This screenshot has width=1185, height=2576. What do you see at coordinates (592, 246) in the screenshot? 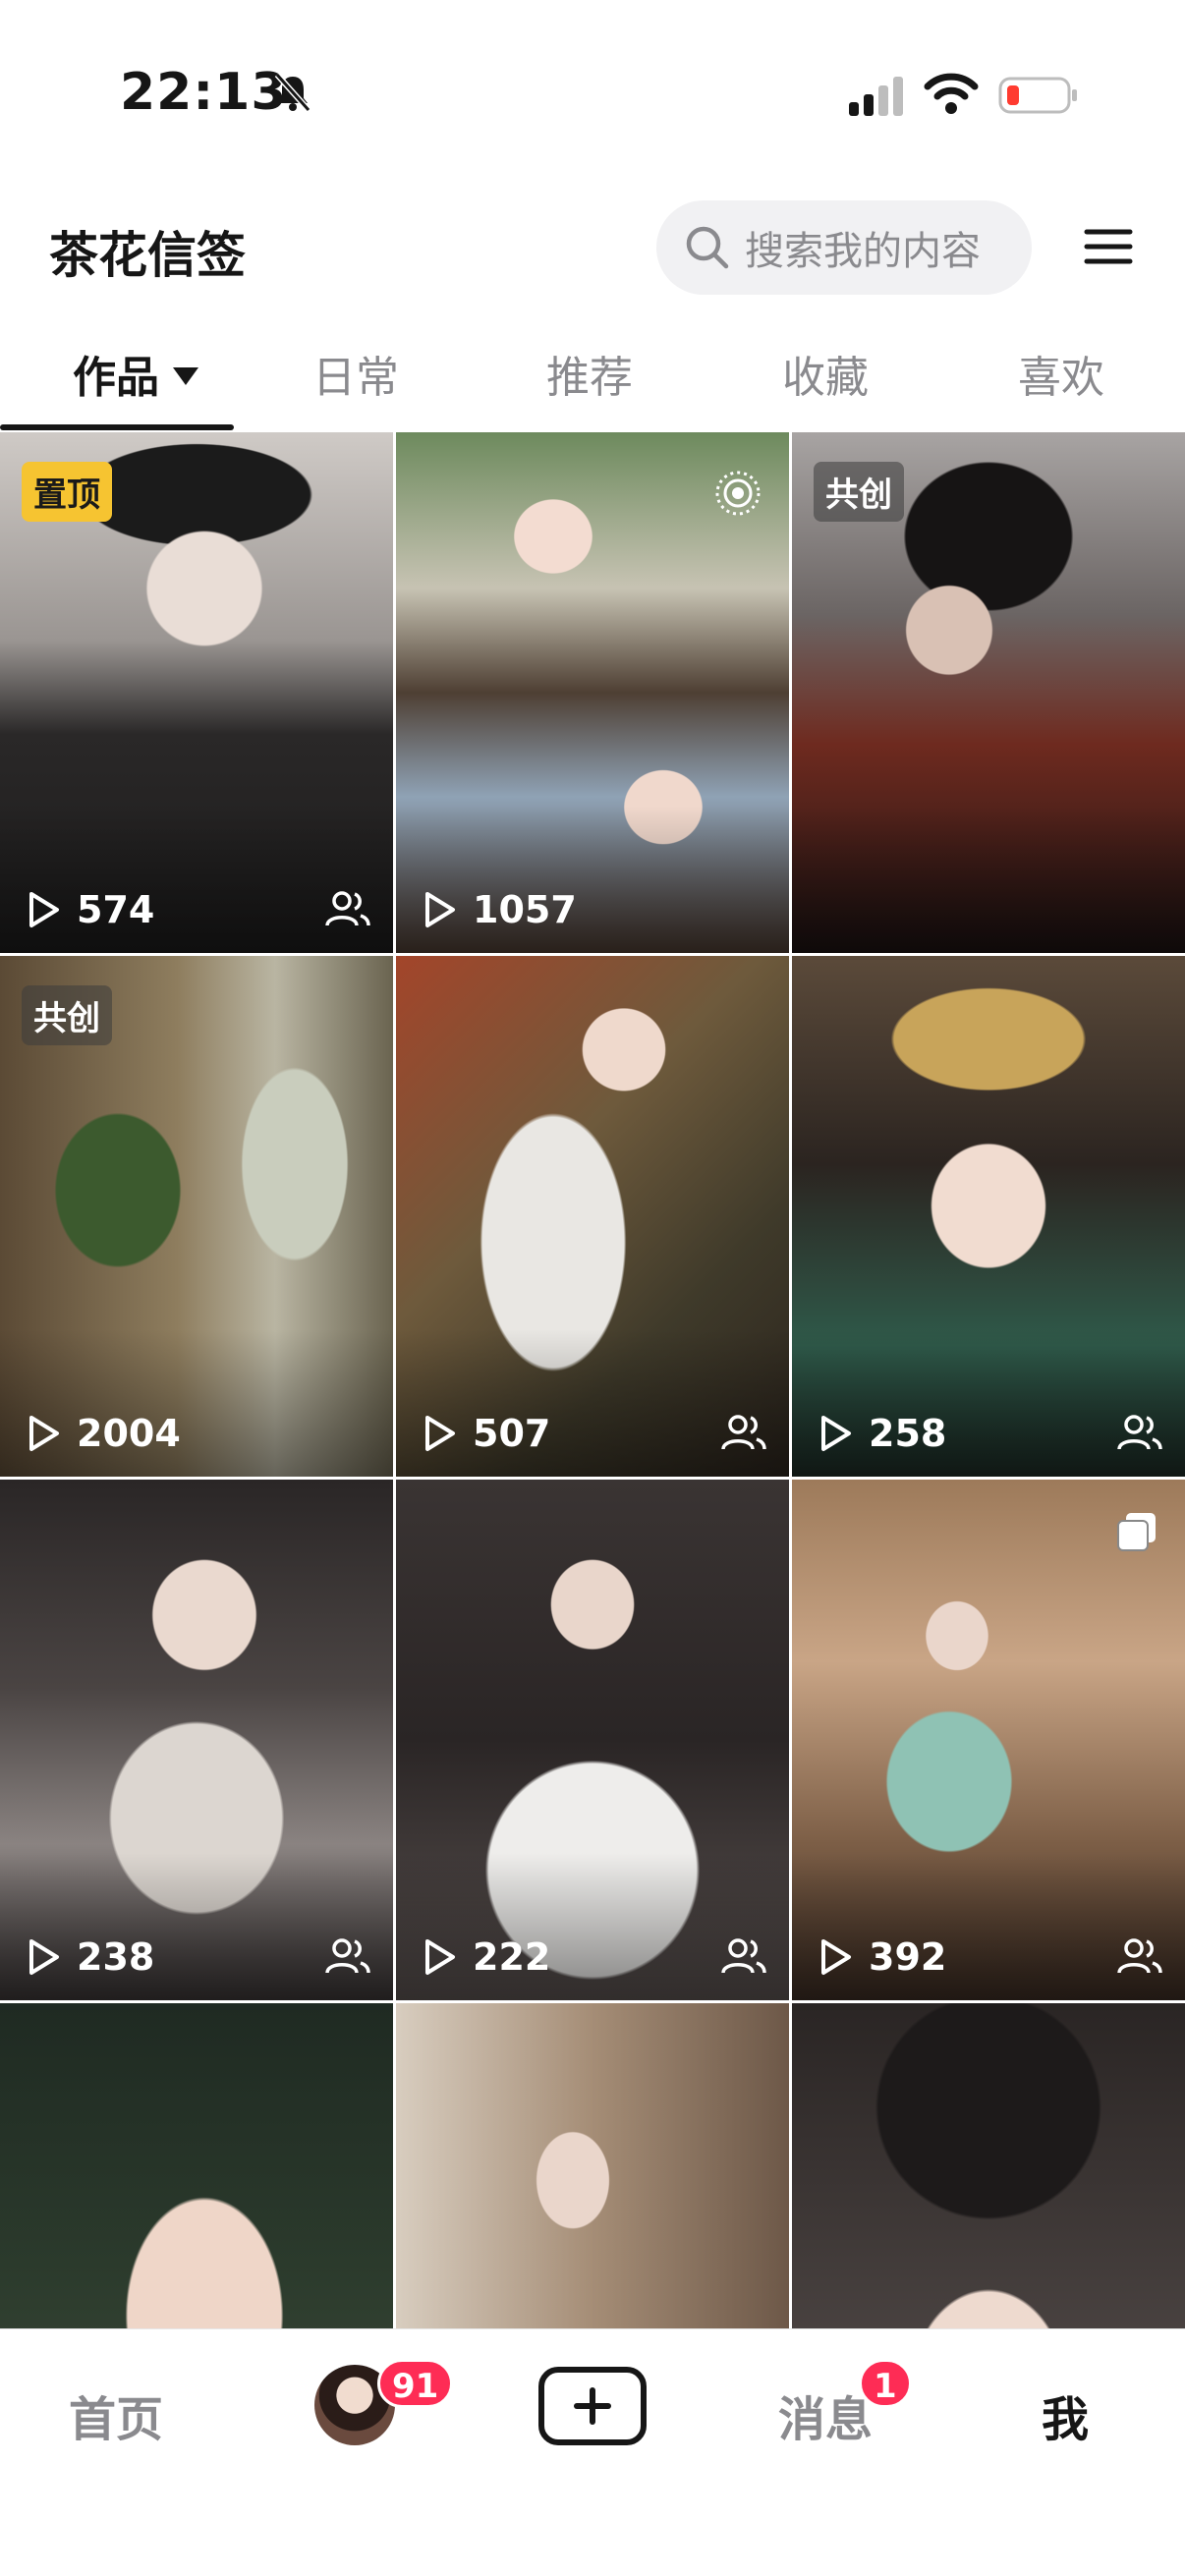
I see `profile-header: 茶花信签 搜索我的内容` at bounding box center [592, 246].